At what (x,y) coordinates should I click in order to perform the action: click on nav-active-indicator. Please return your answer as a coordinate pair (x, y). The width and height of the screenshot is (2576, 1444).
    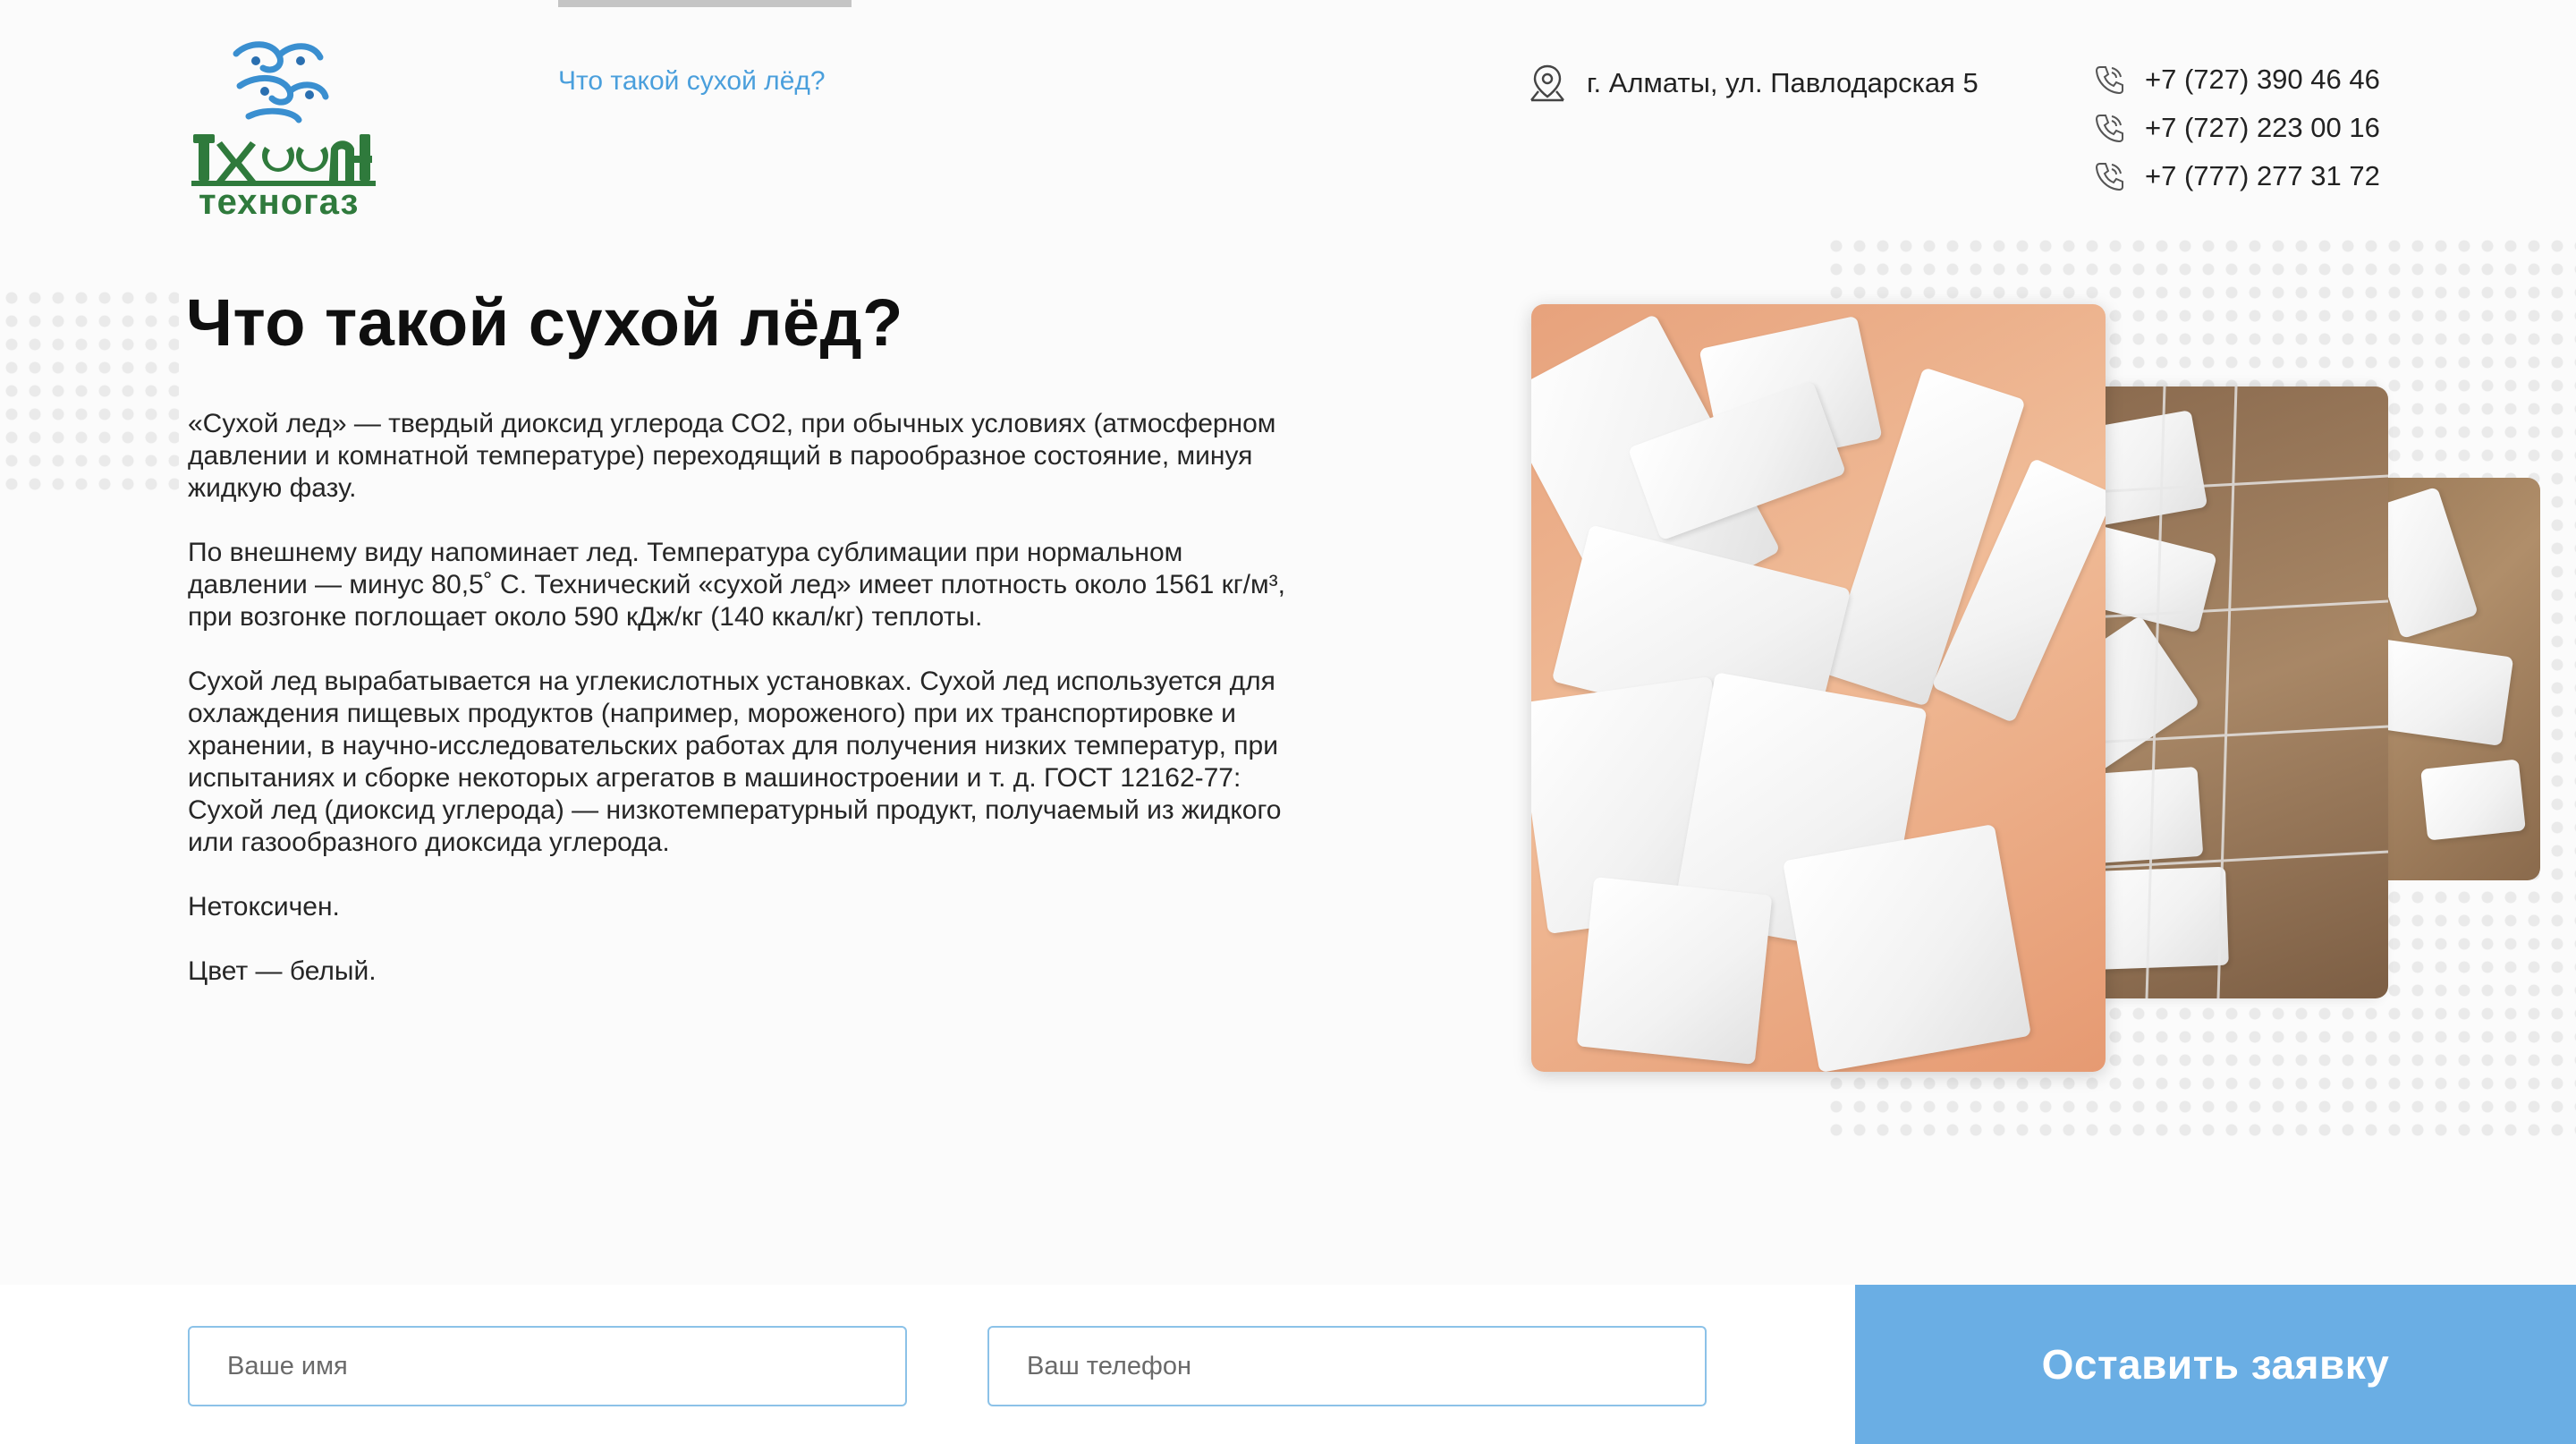
    Looking at the image, I should click on (705, 3).